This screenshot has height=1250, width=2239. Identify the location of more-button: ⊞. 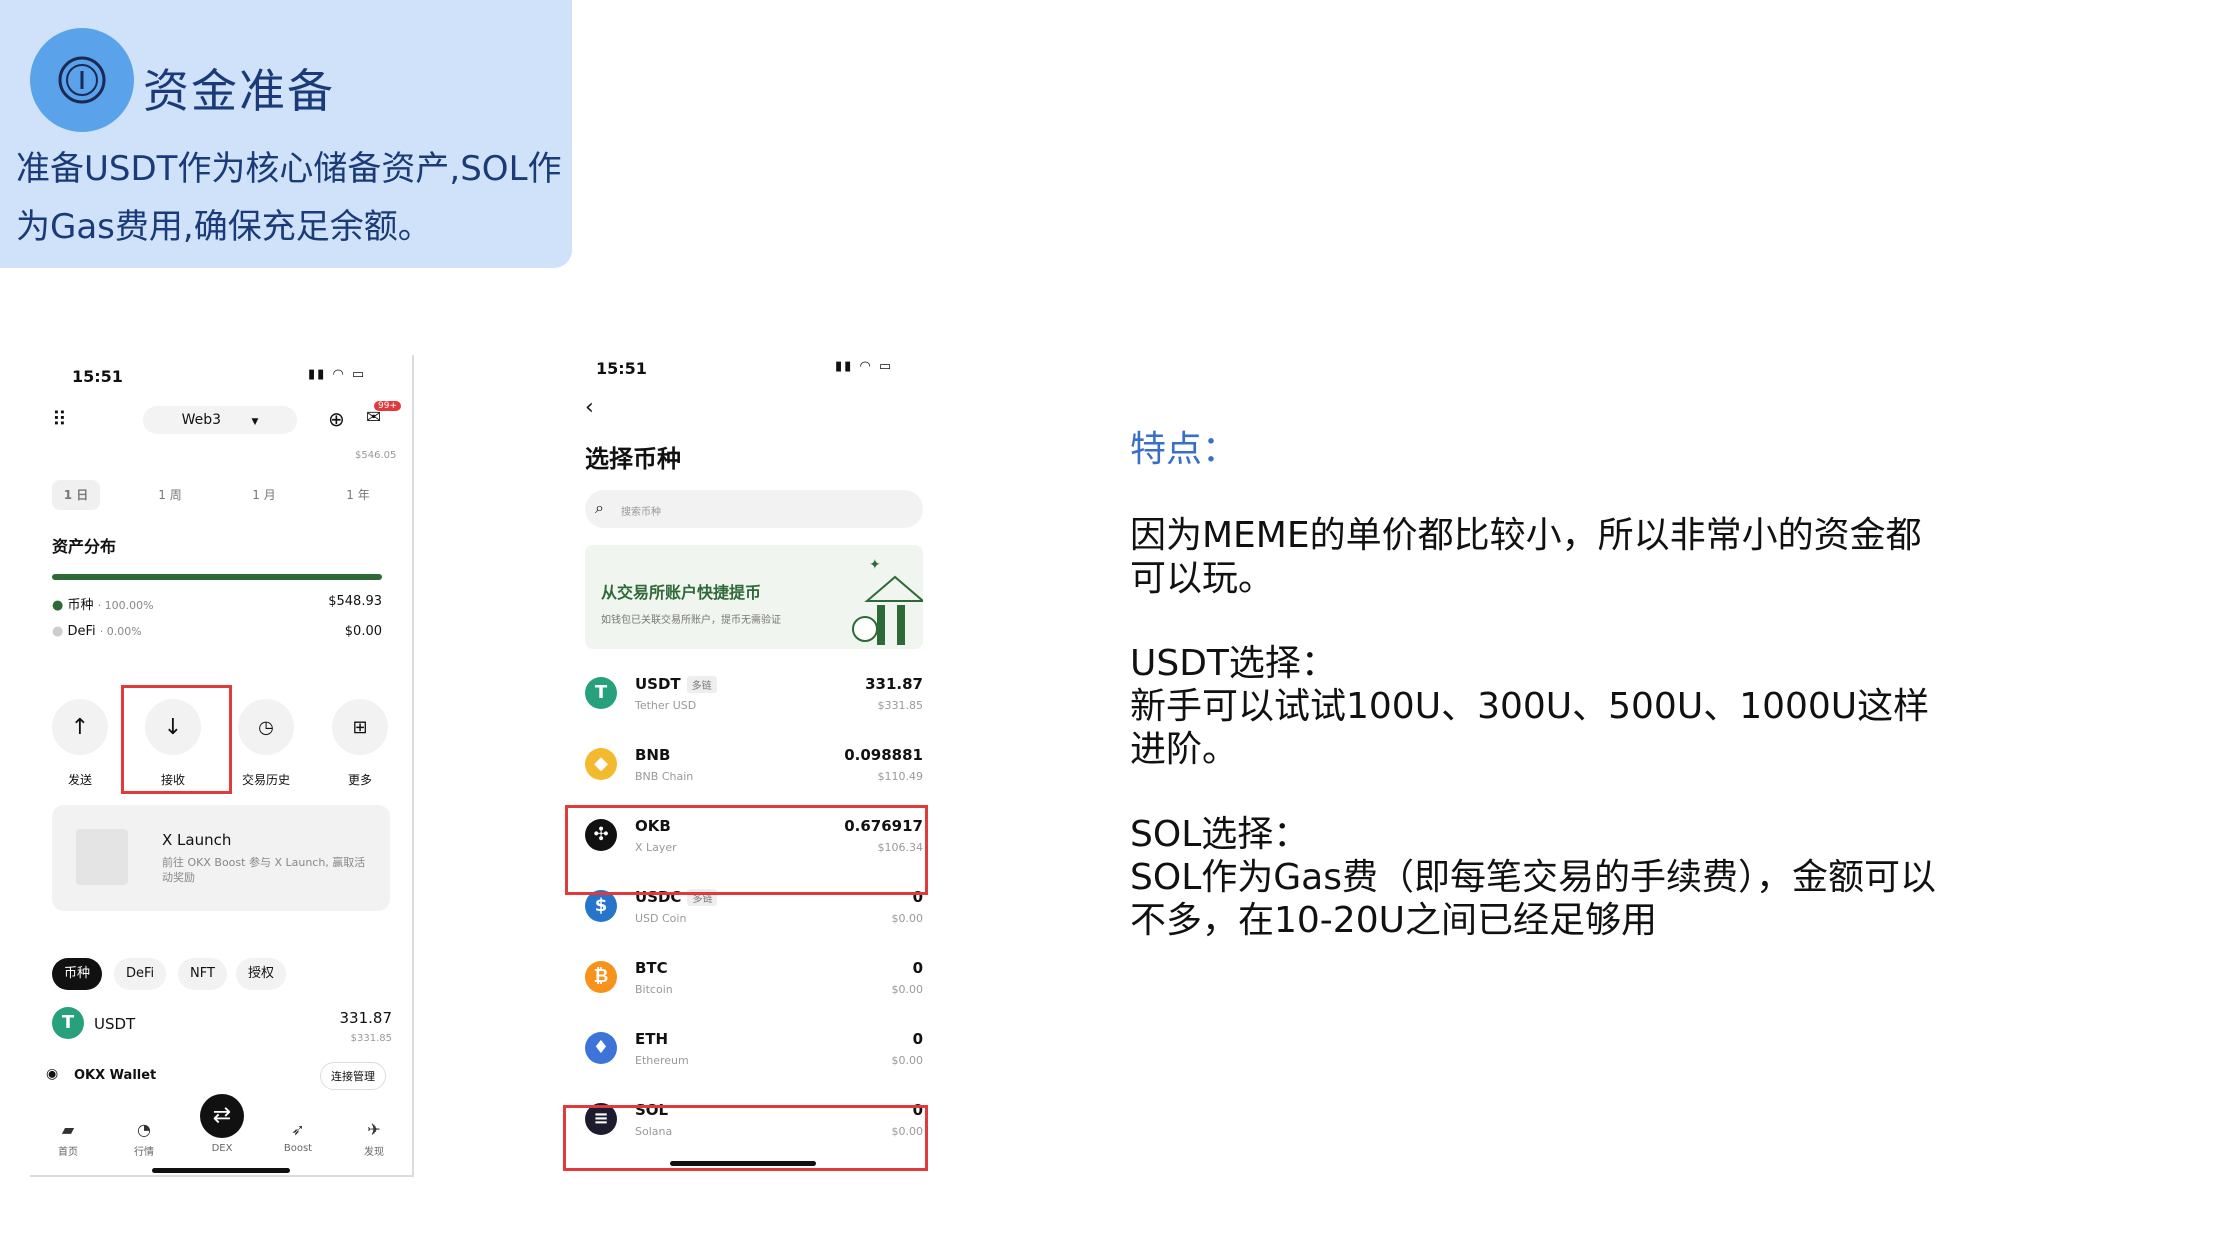
(360, 727).